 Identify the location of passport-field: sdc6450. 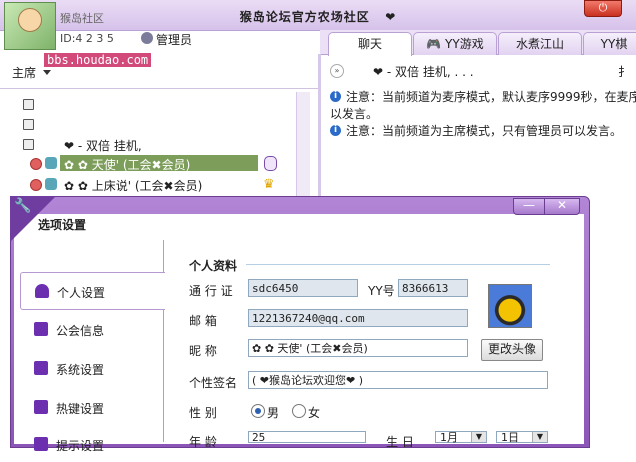
(303, 288).